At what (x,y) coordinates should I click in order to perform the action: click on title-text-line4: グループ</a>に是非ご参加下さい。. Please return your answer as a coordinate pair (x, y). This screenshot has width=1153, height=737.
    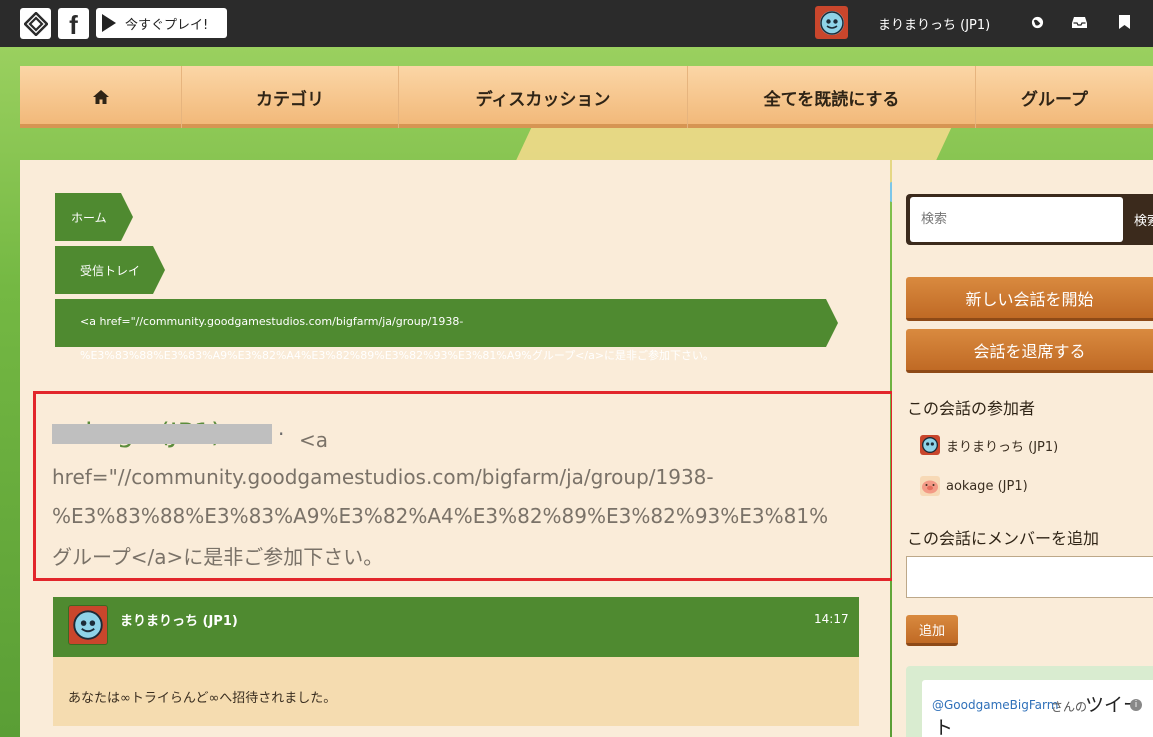
    Looking at the image, I should click on (218, 557).